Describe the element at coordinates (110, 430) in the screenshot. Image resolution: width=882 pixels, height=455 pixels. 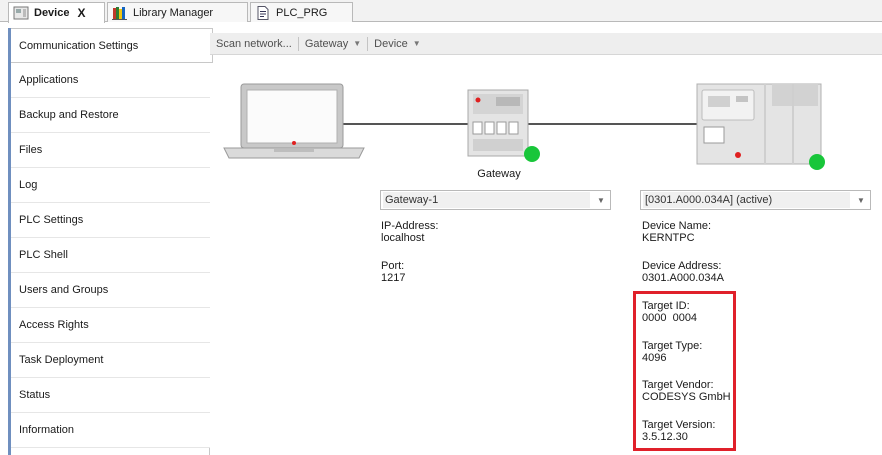
I see `sidebar-item-information: Information` at that location.